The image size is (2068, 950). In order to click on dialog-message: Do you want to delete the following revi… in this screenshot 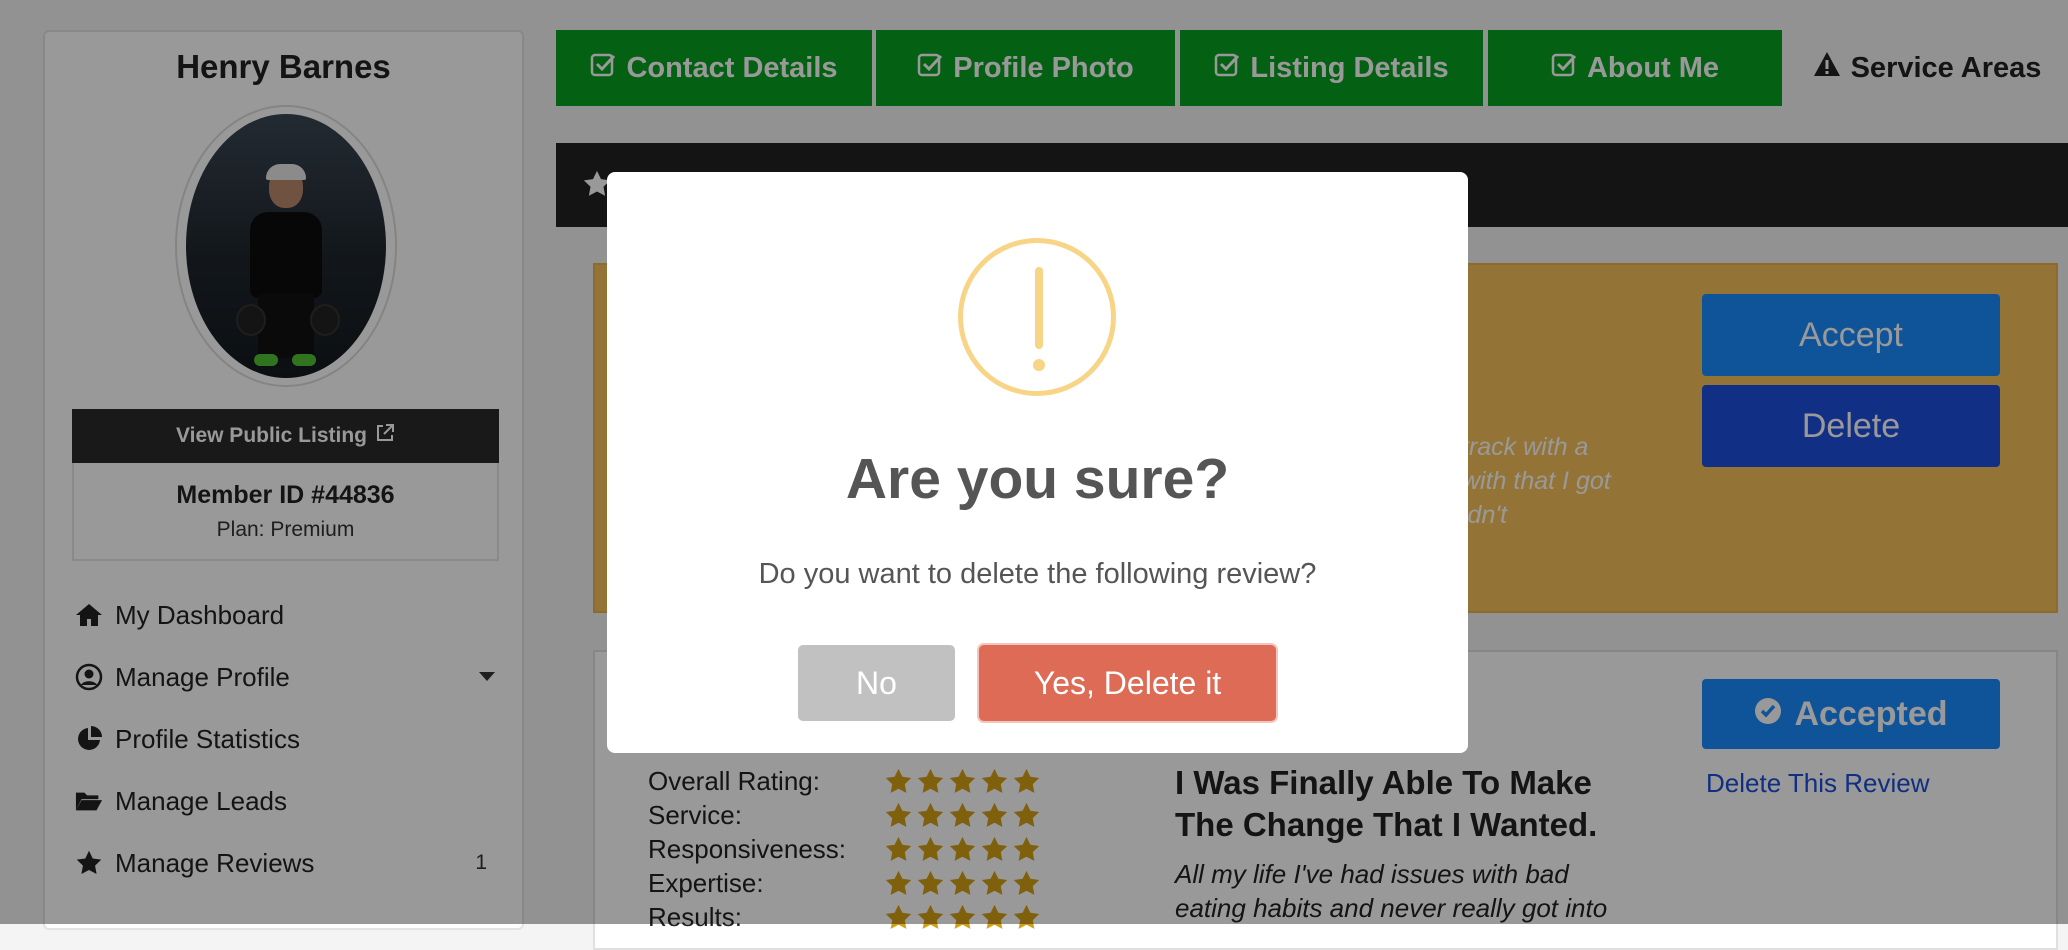, I will do `click(1037, 574)`.